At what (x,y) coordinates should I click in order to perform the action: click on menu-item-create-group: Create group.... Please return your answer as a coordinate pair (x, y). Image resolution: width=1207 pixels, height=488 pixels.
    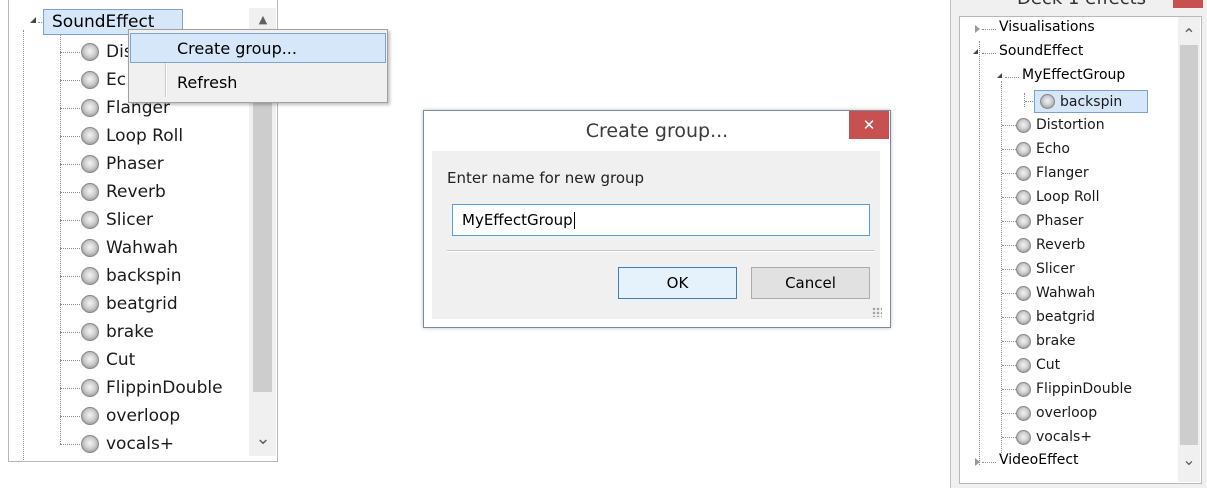
    Looking at the image, I should click on (258, 48).